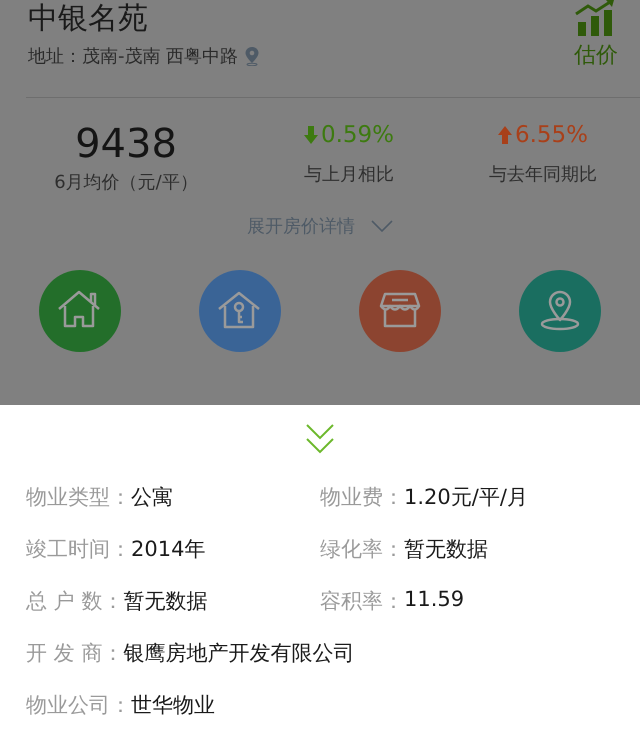  I want to click on detail-value: 银鹰房地产开发有限公司, so click(238, 653).